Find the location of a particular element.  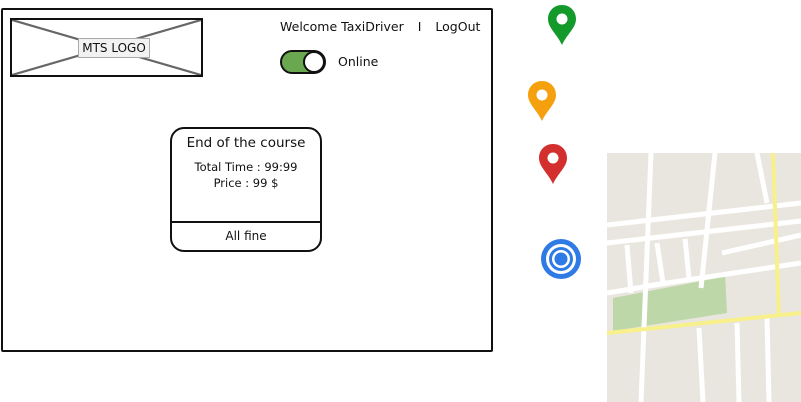

logo-placeholder: MTS LOGO is located at coordinates (106, 47).